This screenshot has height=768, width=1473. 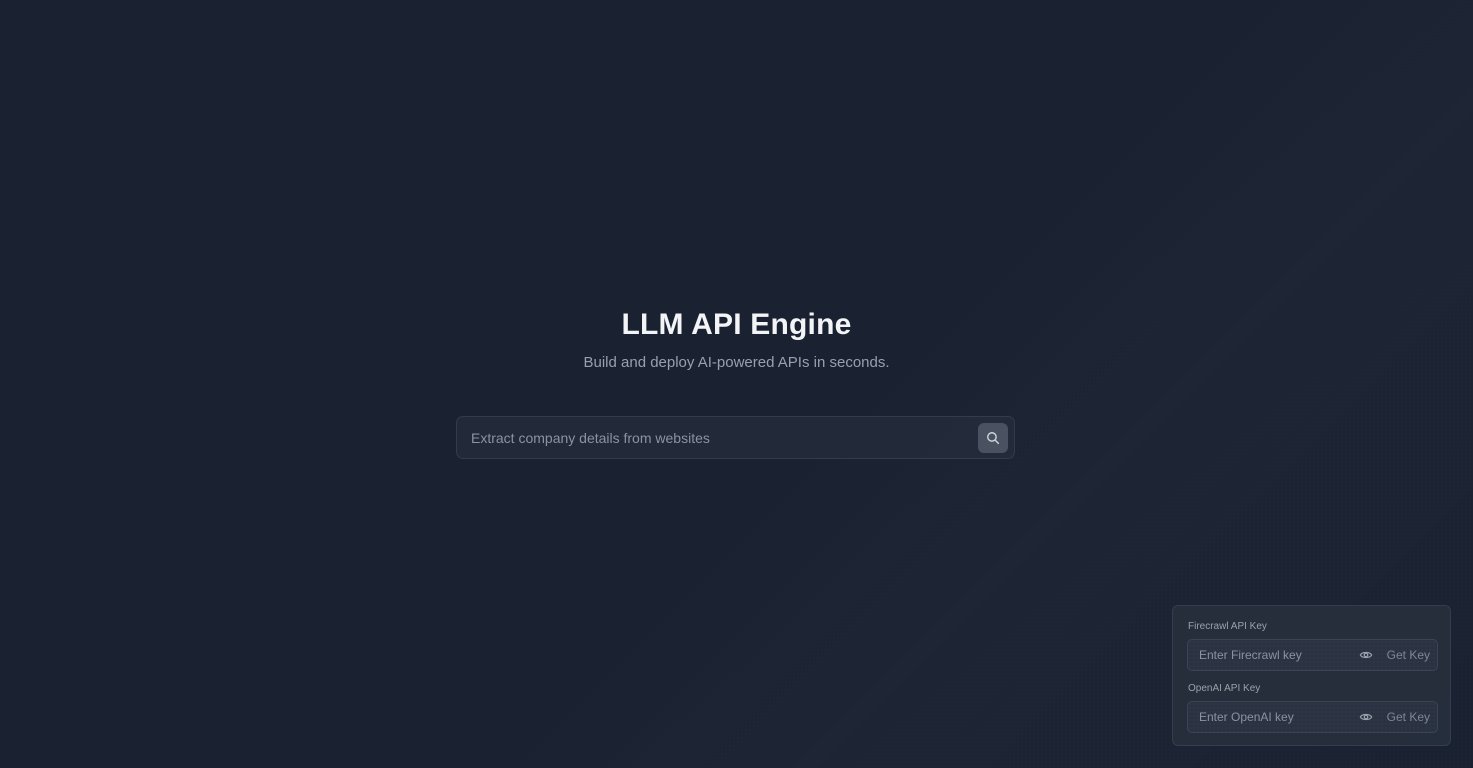 I want to click on search-box, so click(x=735, y=437).